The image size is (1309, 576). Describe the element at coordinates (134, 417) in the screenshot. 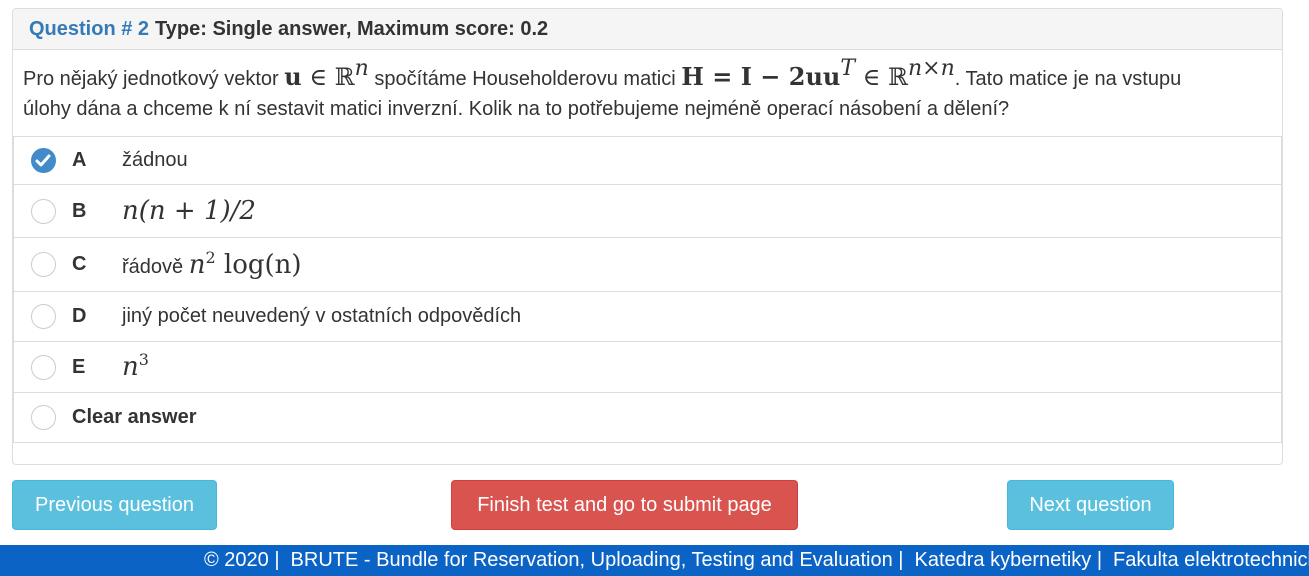

I see `clear-answer-label: Clear answer` at that location.